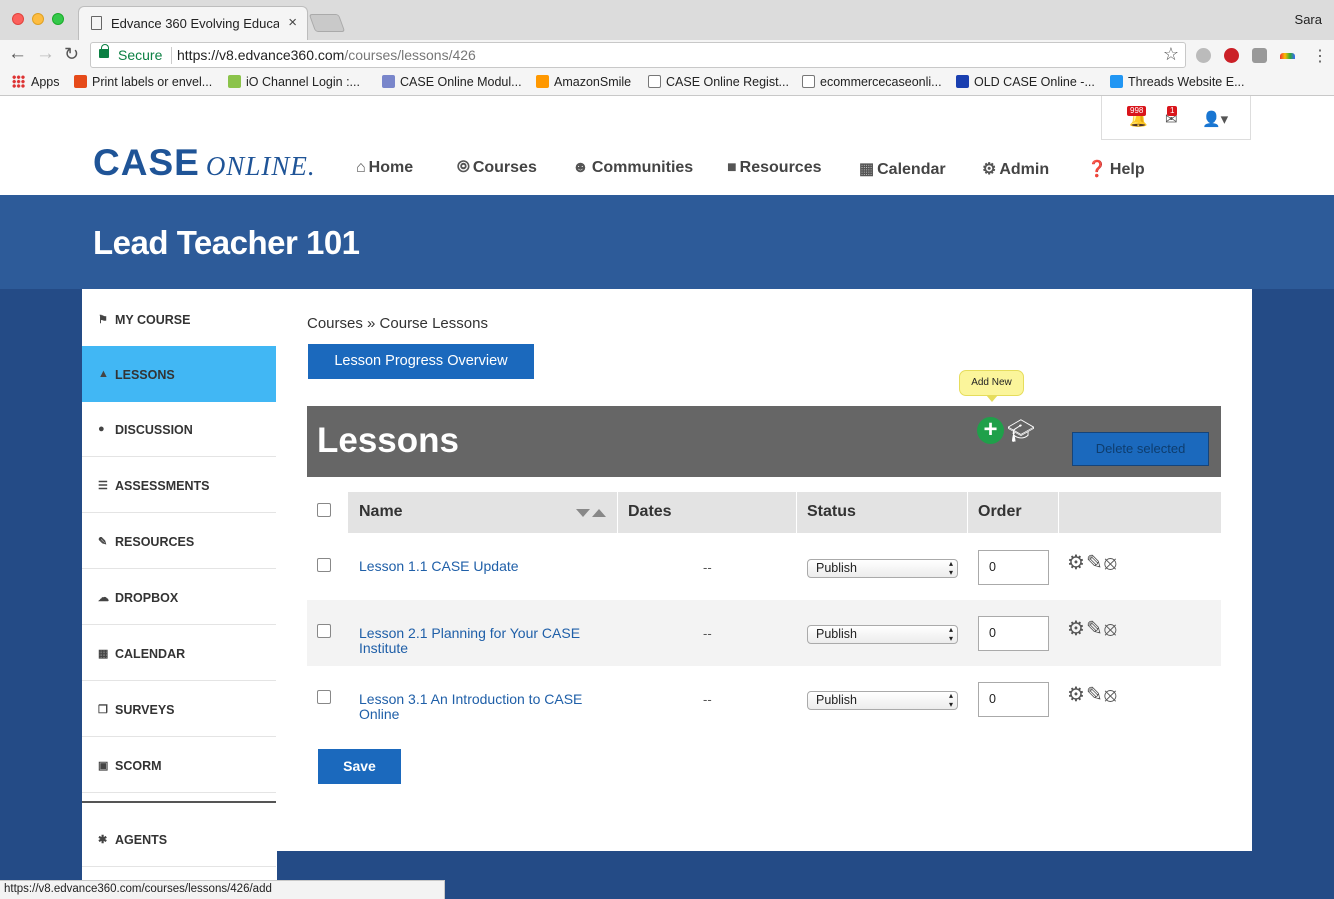 The image size is (1334, 899). Describe the element at coordinates (327, 23) in the screenshot. I see `new-tab-button` at that location.